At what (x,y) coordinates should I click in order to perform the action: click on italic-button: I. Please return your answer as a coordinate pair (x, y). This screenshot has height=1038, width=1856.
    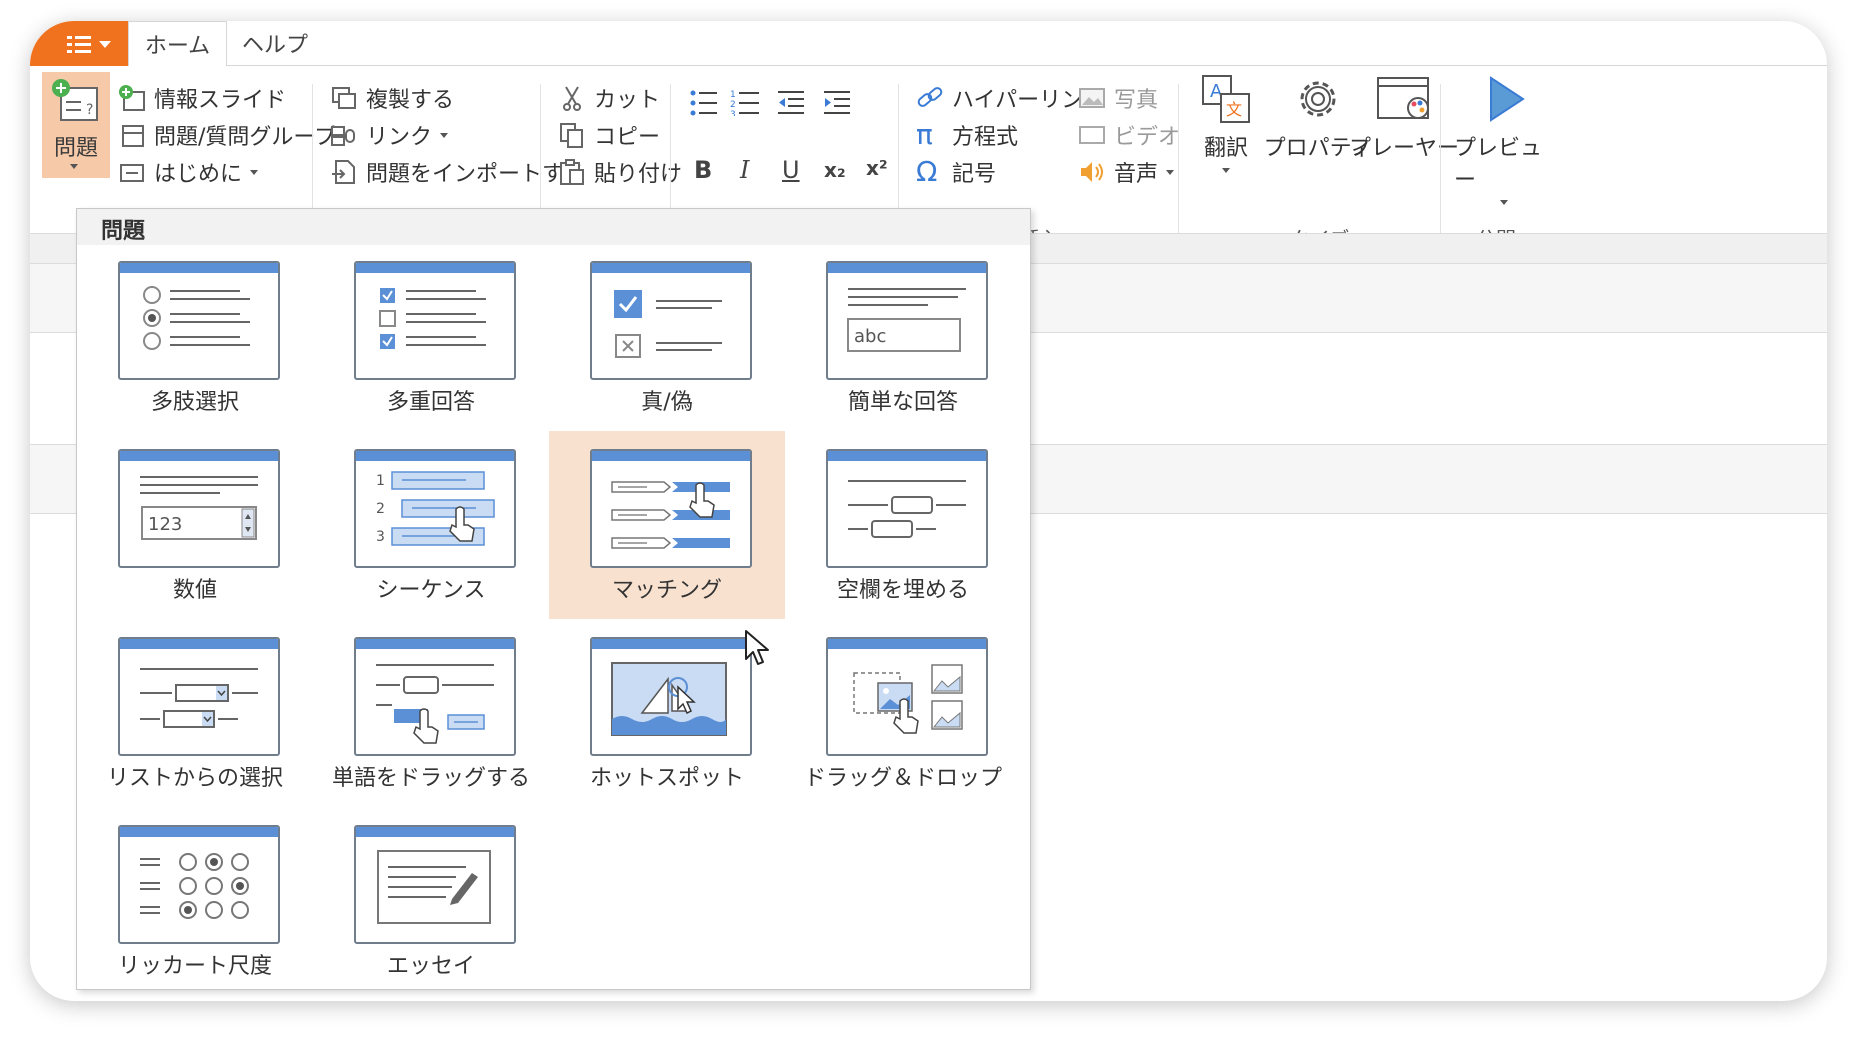
    Looking at the image, I should click on (744, 170).